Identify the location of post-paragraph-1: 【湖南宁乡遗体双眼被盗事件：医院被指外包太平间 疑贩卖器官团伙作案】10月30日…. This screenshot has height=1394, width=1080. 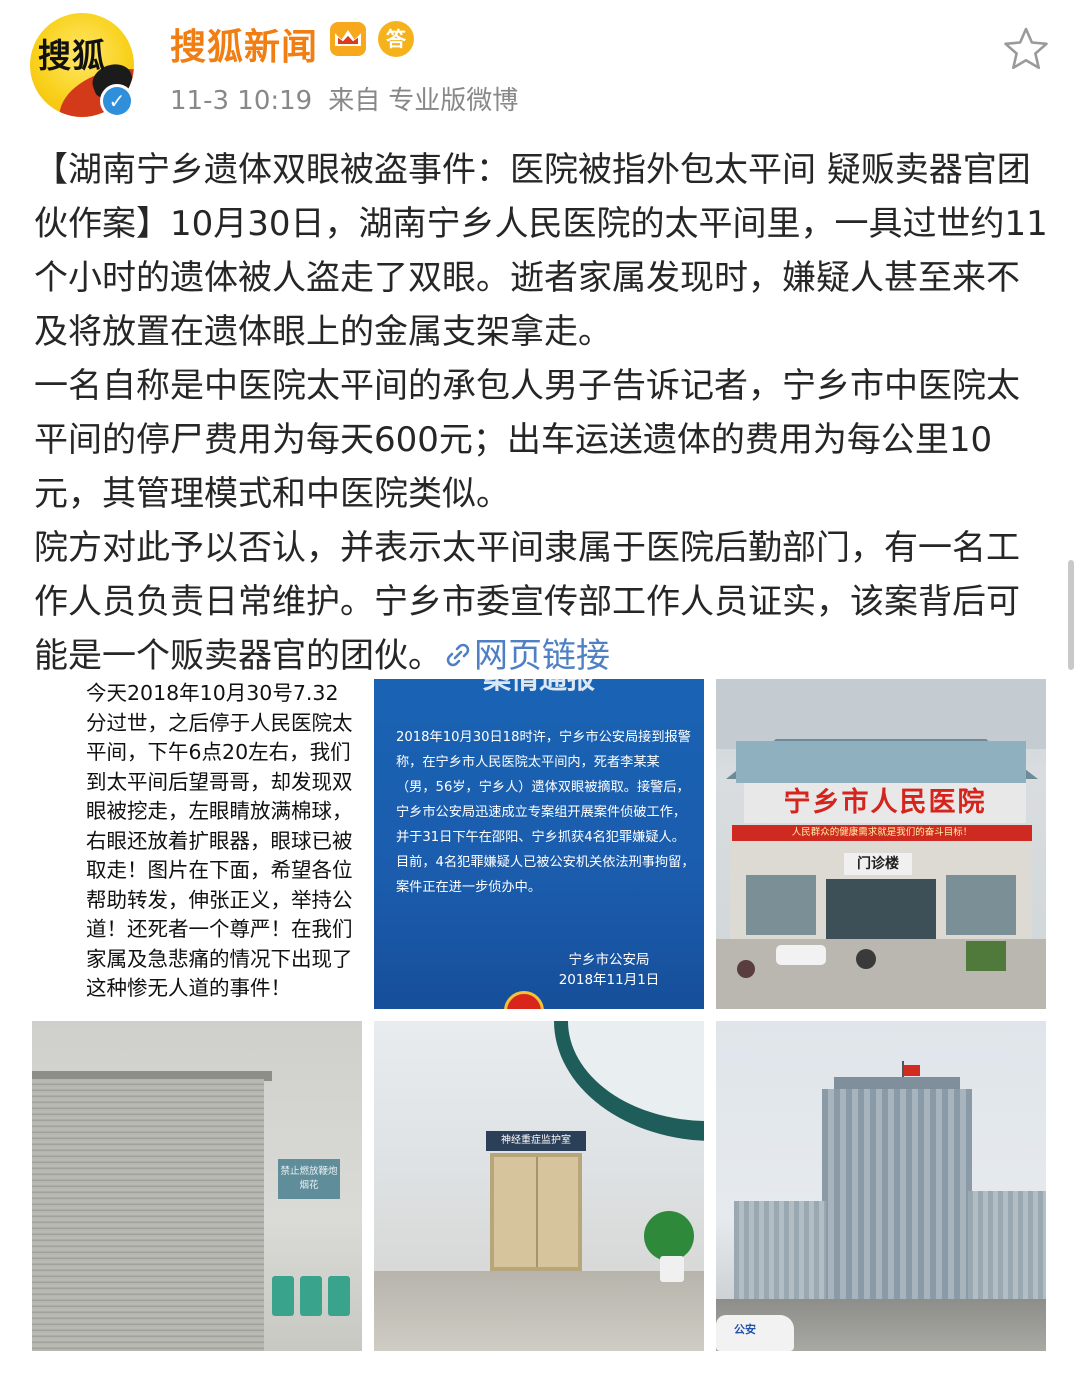
(541, 251).